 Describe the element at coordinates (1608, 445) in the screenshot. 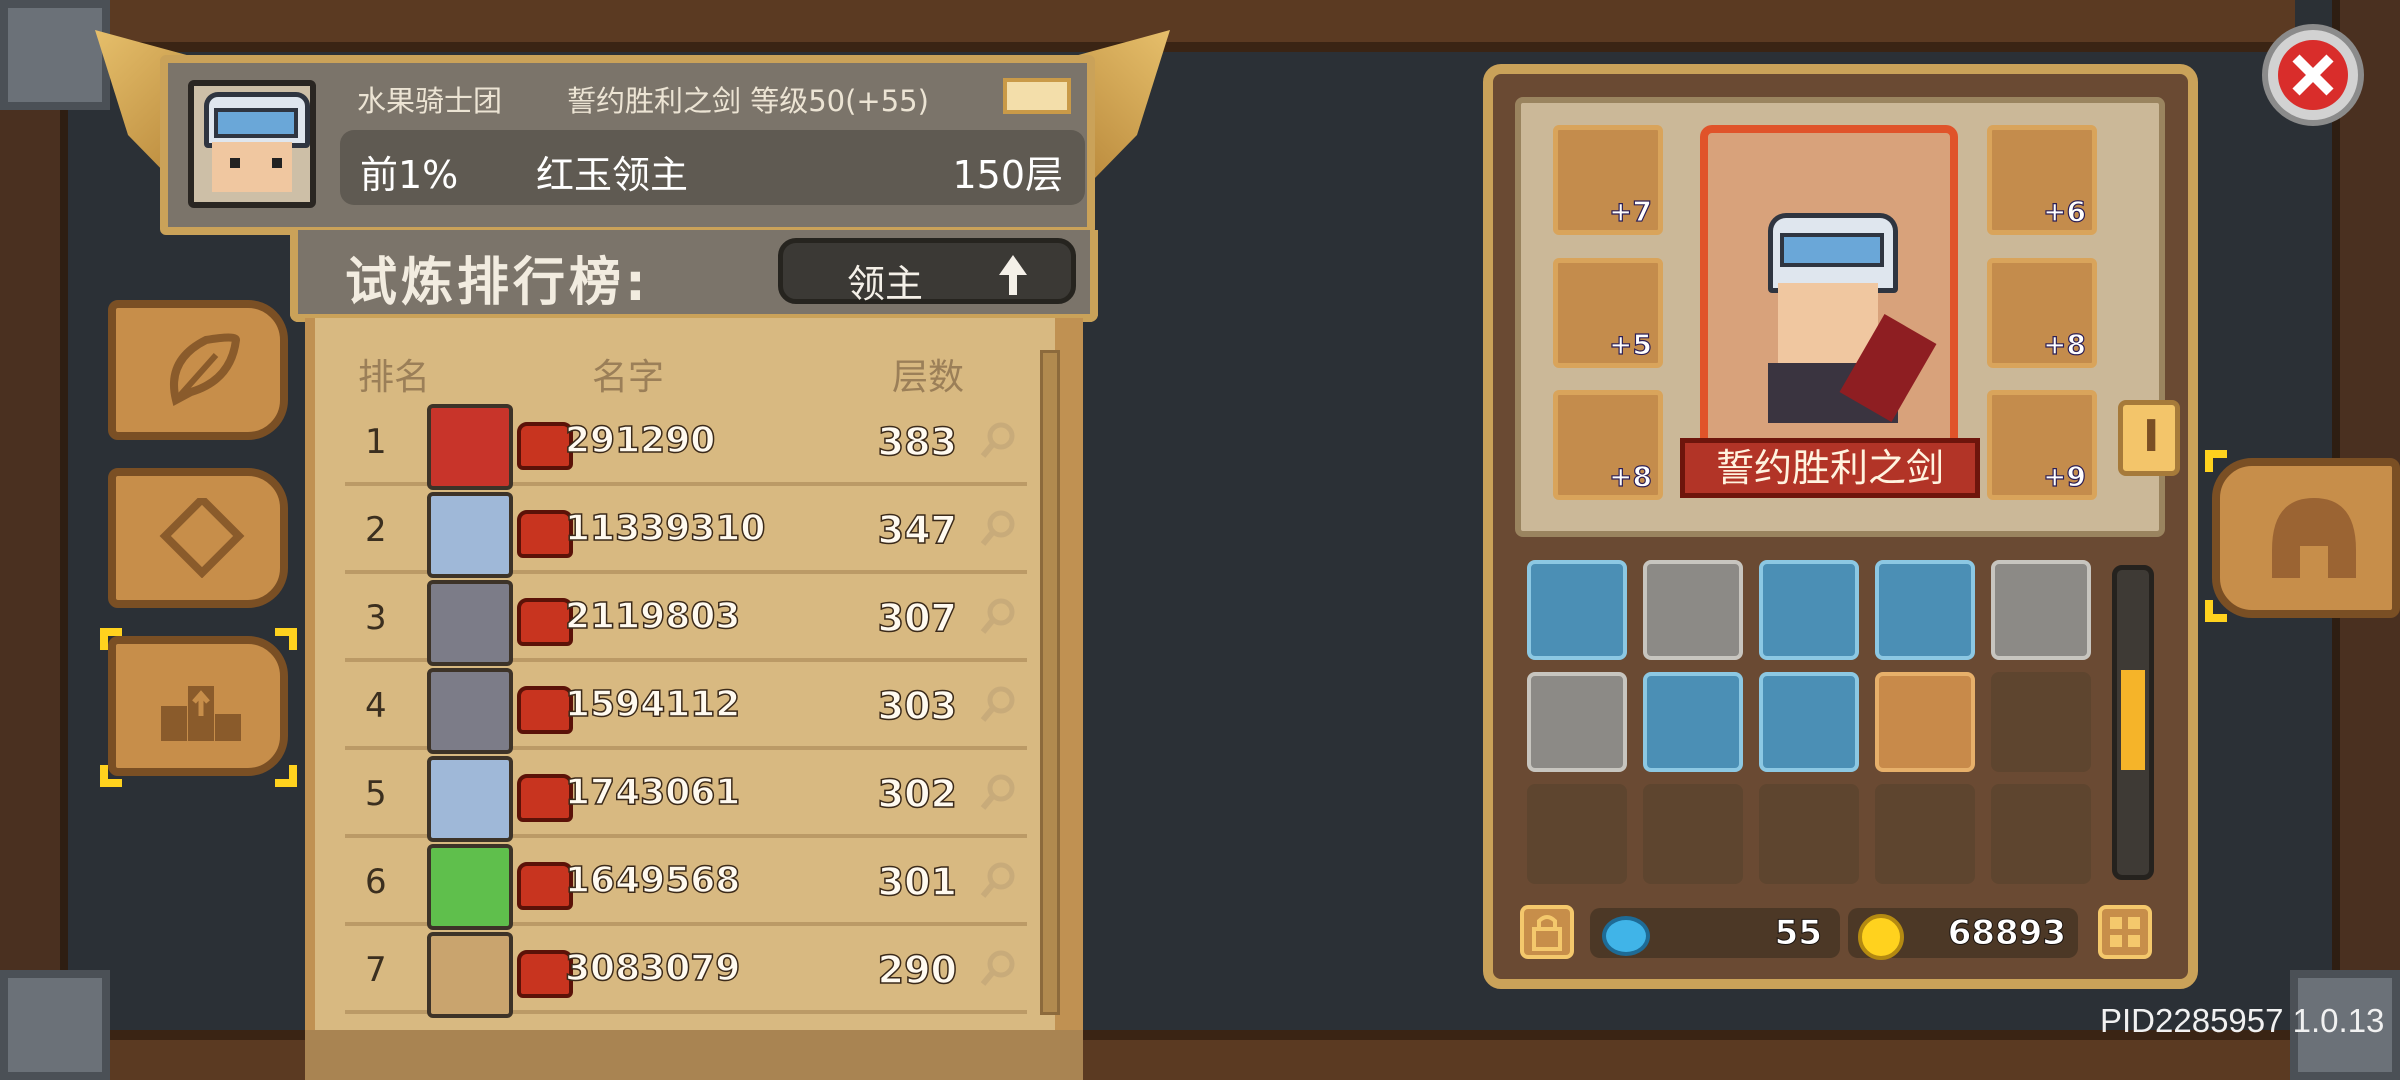

I see `equipment-slot-gloves: +8` at that location.